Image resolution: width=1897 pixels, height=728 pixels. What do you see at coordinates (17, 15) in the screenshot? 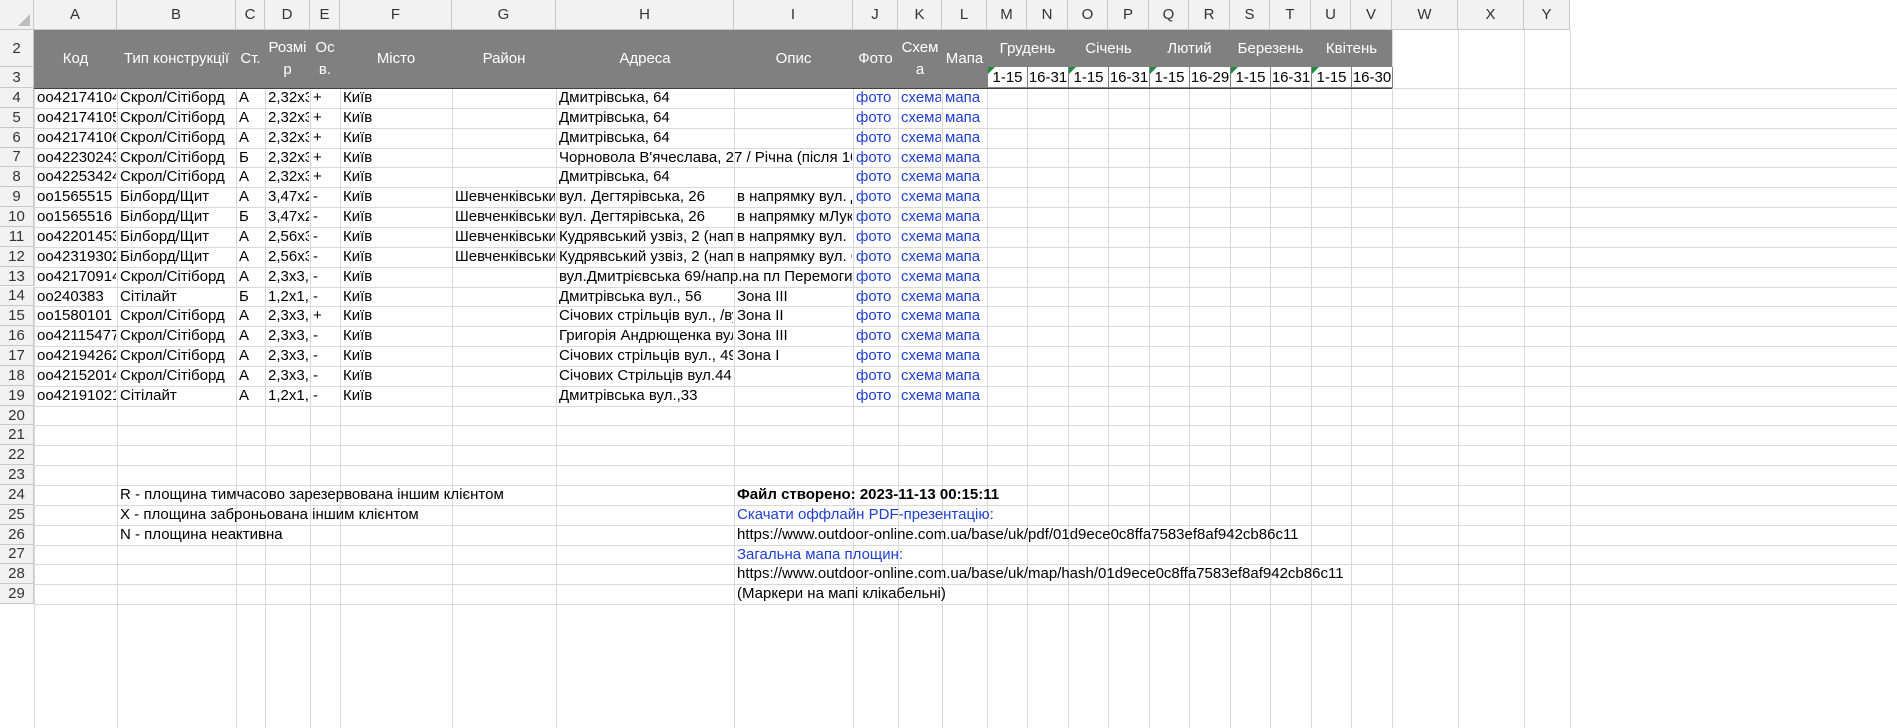
I see `select-all-corner` at bounding box center [17, 15].